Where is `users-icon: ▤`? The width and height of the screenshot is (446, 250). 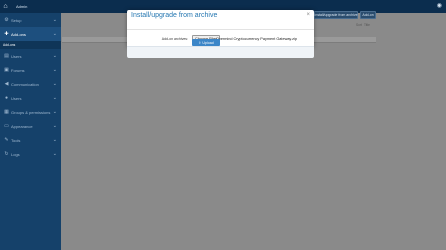
users-icon: ▤ is located at coordinates (6, 56).